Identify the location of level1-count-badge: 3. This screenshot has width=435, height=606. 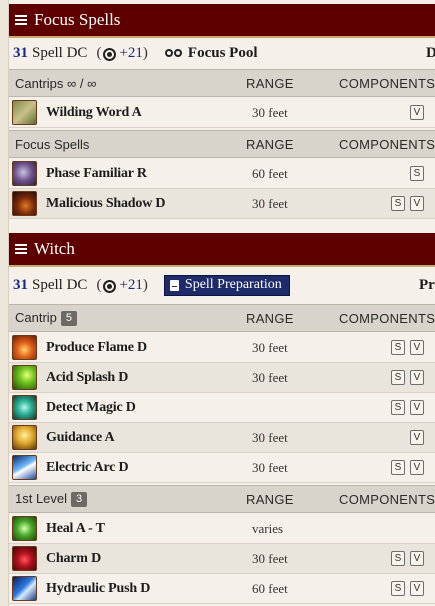
(79, 499).